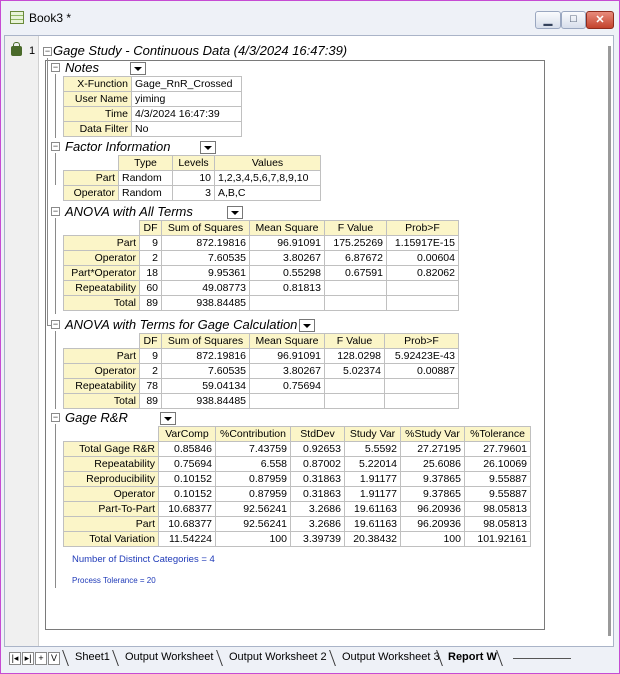 The image size is (620, 674). Describe the element at coordinates (542, 658) in the screenshot. I see `horizontal-scrollbar` at that location.